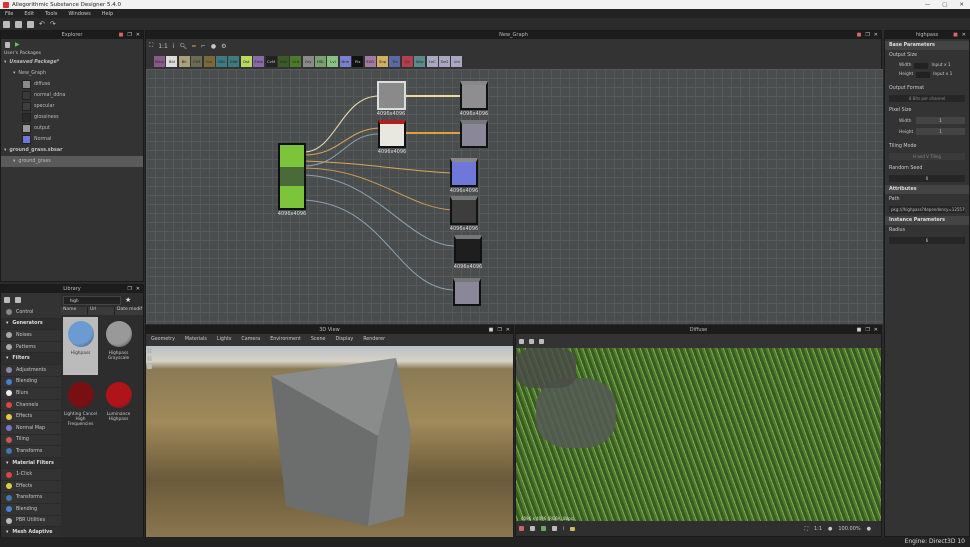  I want to click on attributes-header: Attributes, so click(927, 189).